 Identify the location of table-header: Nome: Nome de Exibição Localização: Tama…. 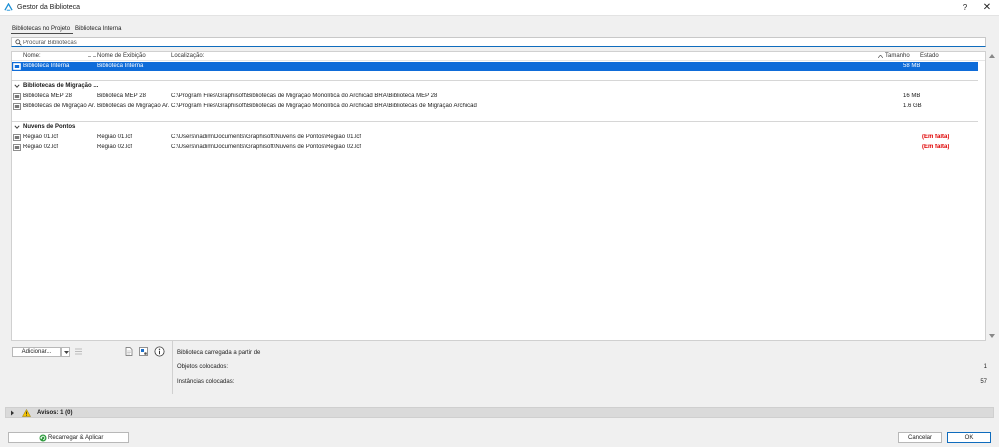
(498, 56).